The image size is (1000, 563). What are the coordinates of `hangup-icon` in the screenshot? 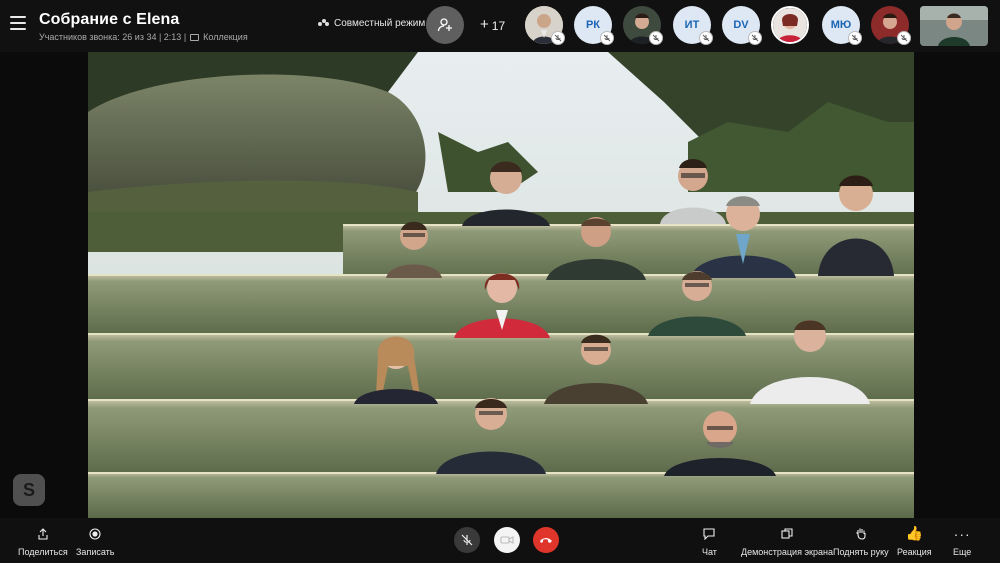 It's located at (546, 540).